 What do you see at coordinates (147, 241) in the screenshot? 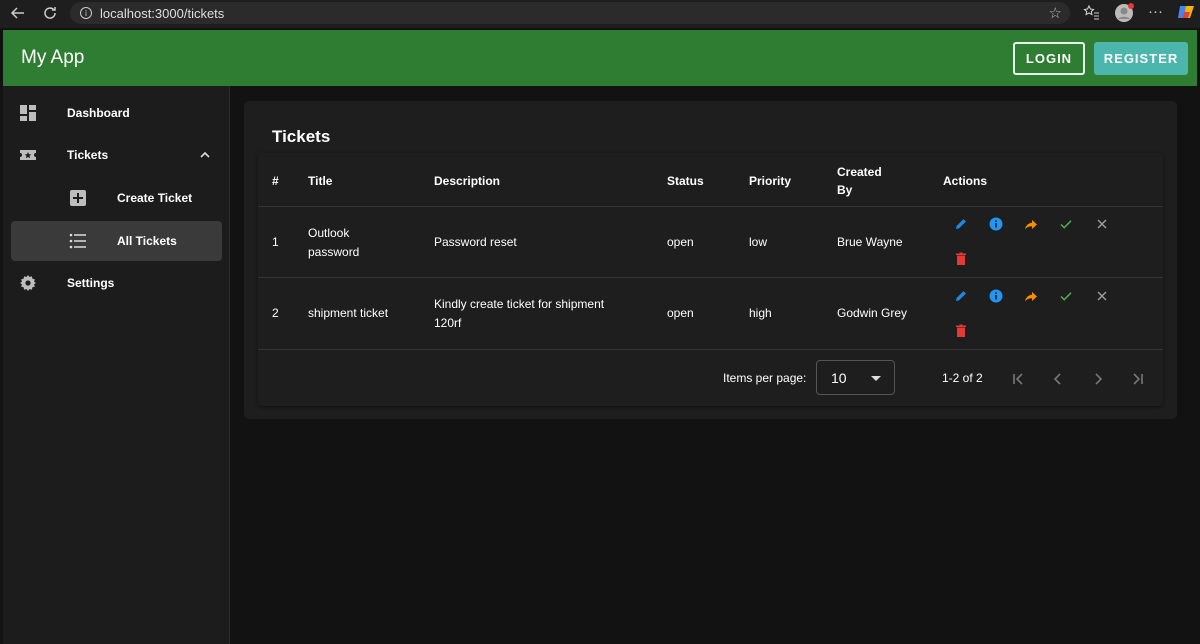
I see `sidebar-item-label: All Tickets` at bounding box center [147, 241].